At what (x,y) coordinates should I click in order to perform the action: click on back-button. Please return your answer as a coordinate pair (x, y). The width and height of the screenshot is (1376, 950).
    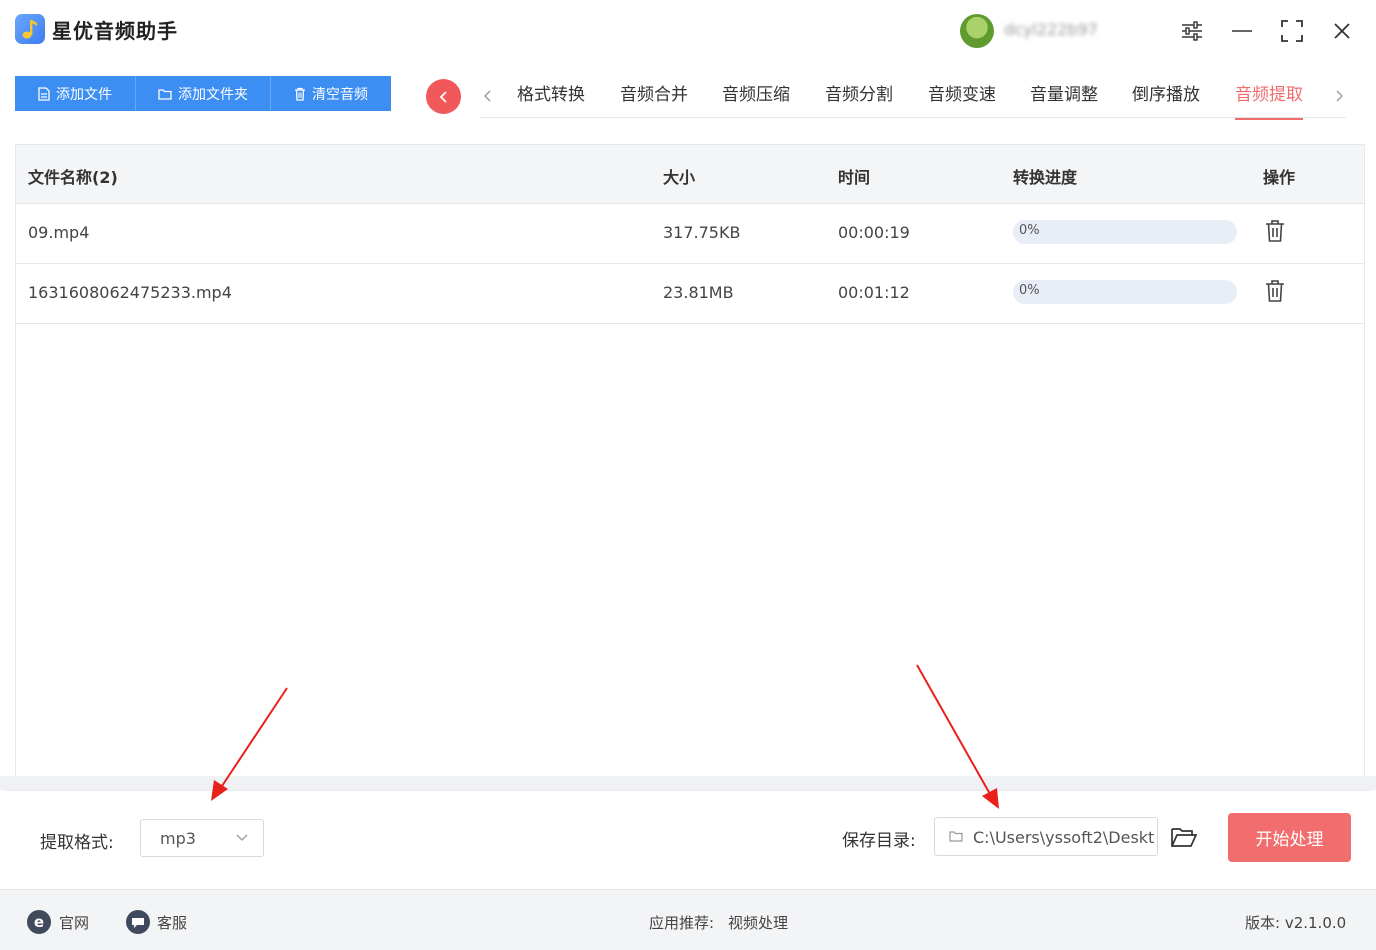
    Looking at the image, I should click on (443, 96).